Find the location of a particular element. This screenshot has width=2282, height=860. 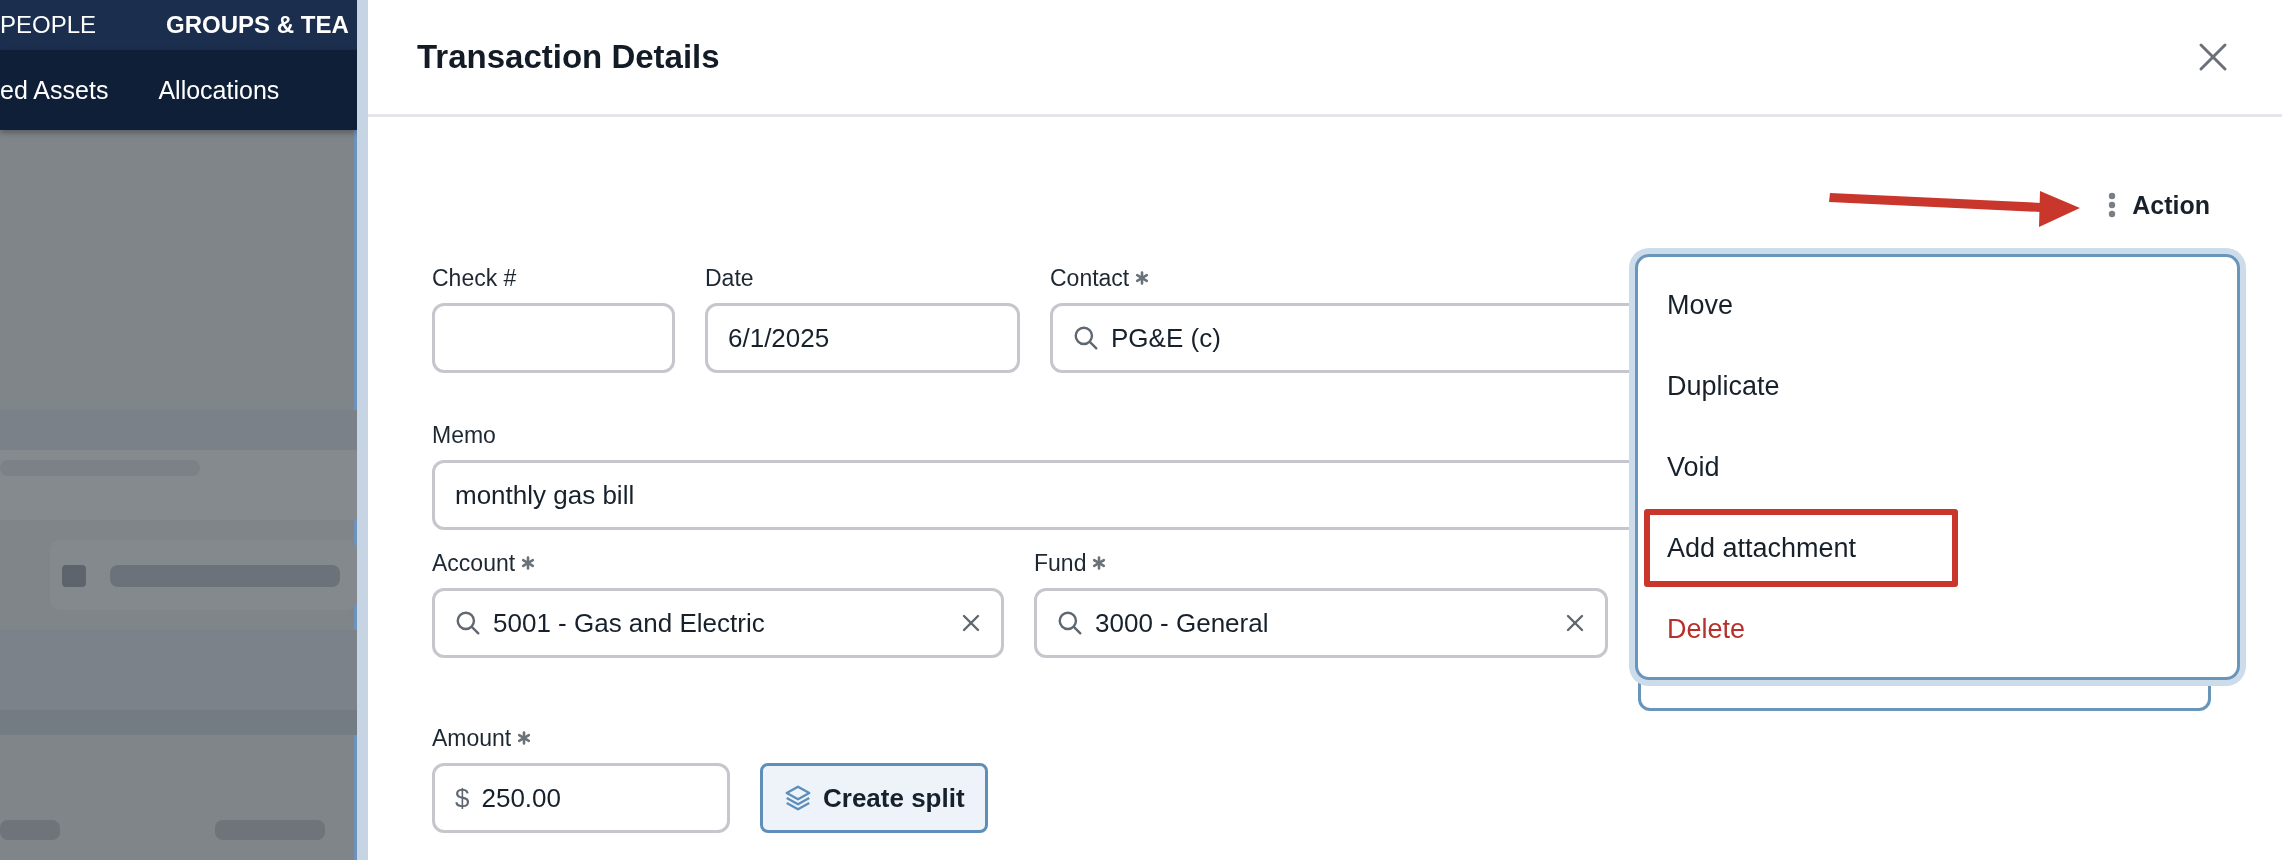

dialog-title: Transaction Details is located at coordinates (568, 57).